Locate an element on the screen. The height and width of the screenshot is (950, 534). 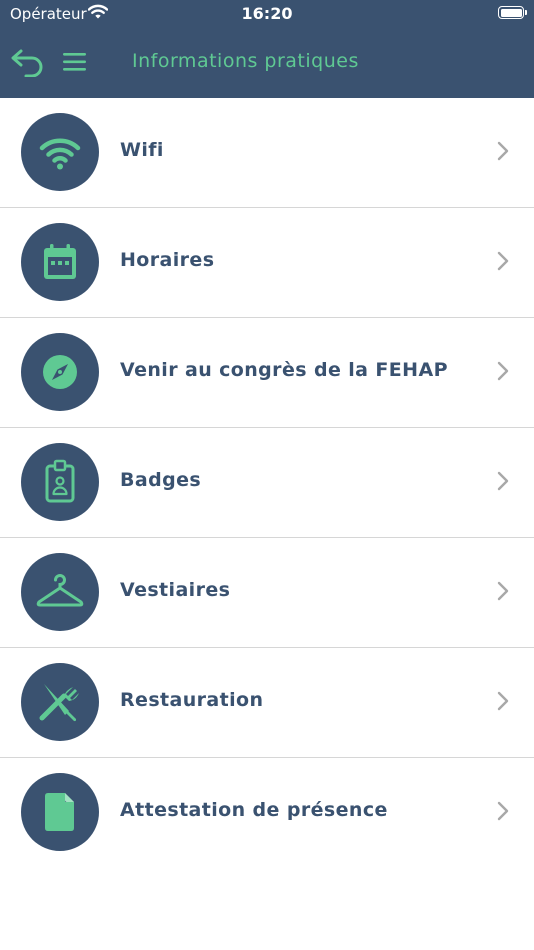
badge-icon is located at coordinates (60, 481).